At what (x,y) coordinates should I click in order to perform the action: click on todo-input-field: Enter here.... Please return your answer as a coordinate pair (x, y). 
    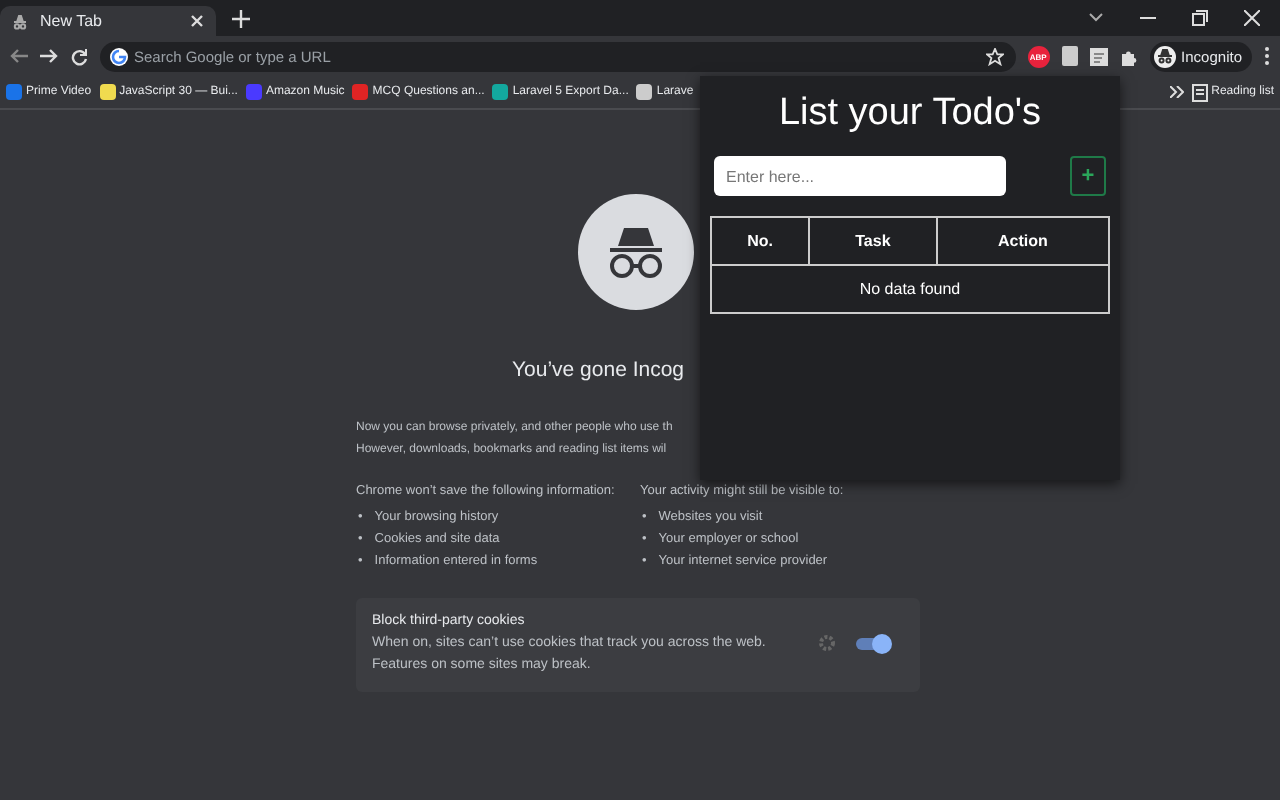
    Looking at the image, I should click on (860, 176).